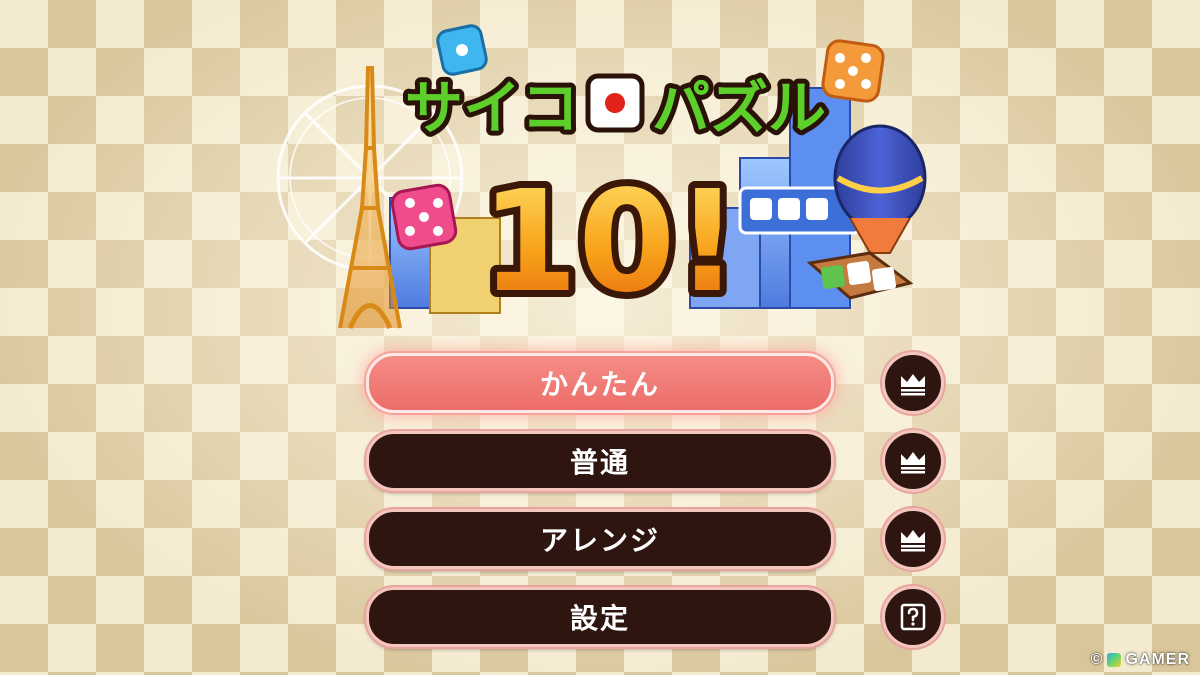 The image size is (1200, 675). I want to click on ranking-button-arrange, so click(913, 539).